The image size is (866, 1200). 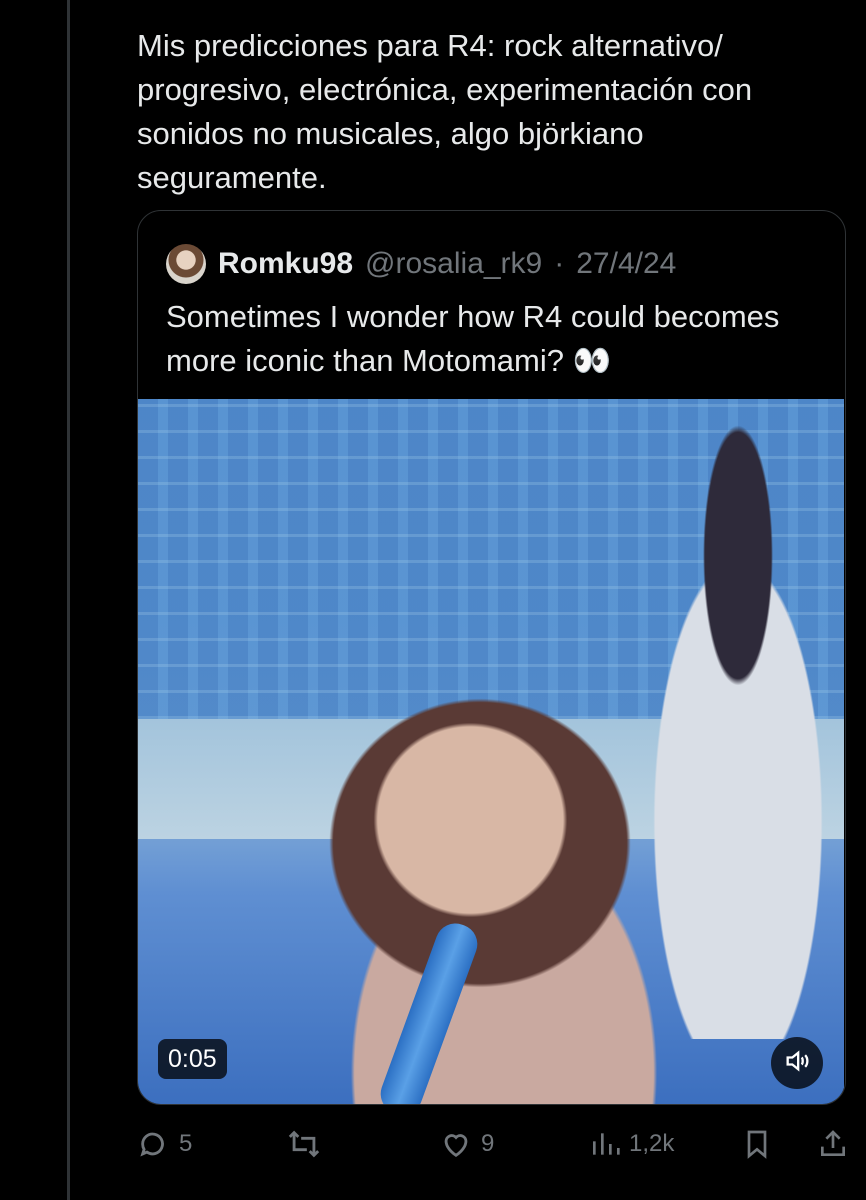 I want to click on reply-count: 5, so click(x=186, y=1143).